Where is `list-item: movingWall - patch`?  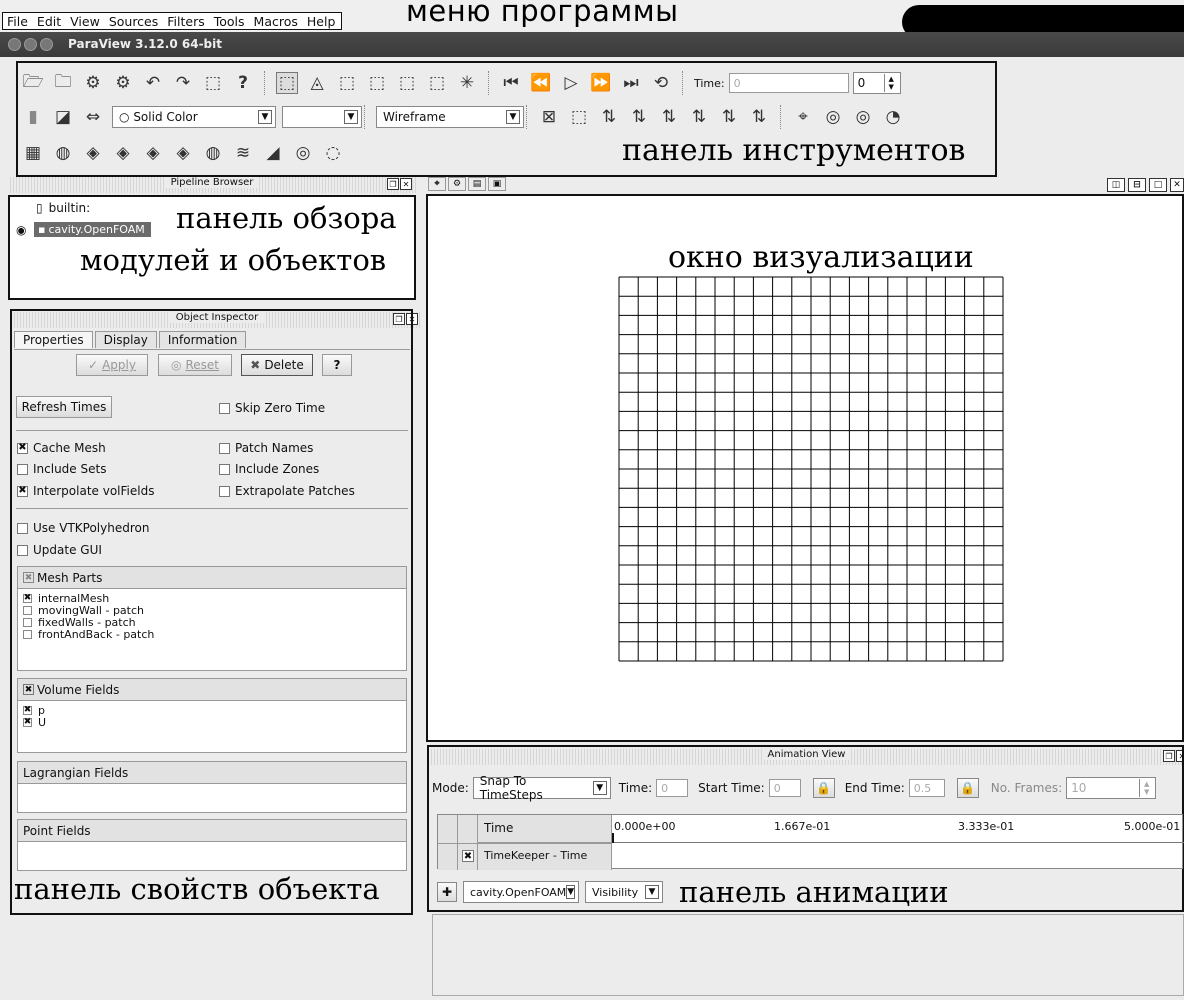 list-item: movingWall - patch is located at coordinates (212, 610).